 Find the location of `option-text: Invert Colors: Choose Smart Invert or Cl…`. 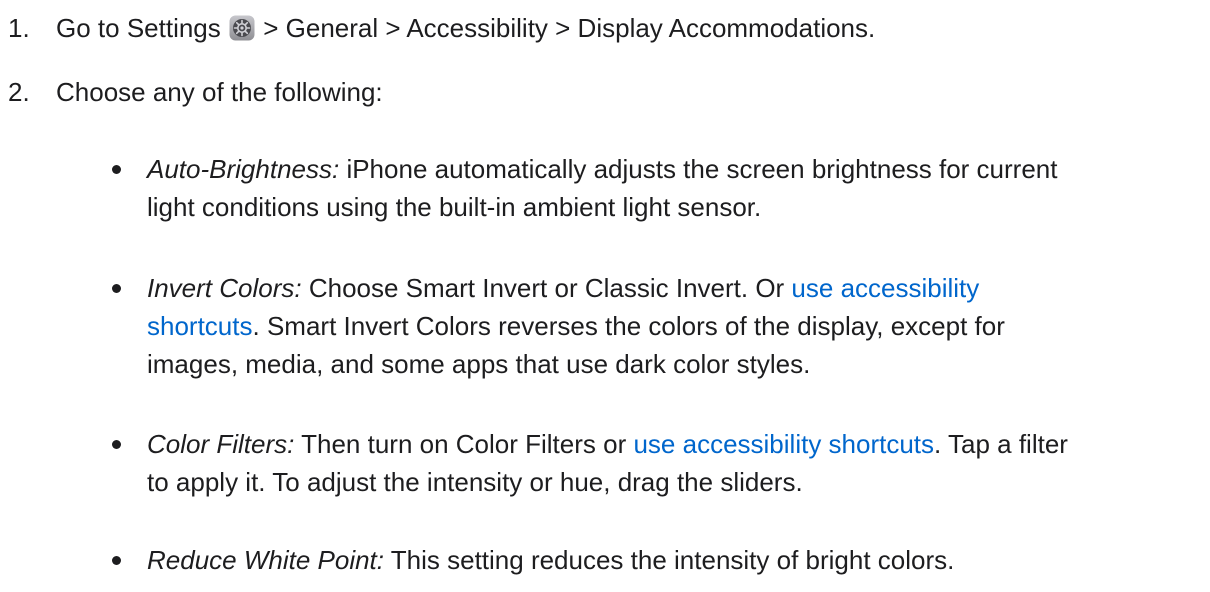

option-text: Invert Colors: Choose Smart Invert or Cl… is located at coordinates (576, 326).